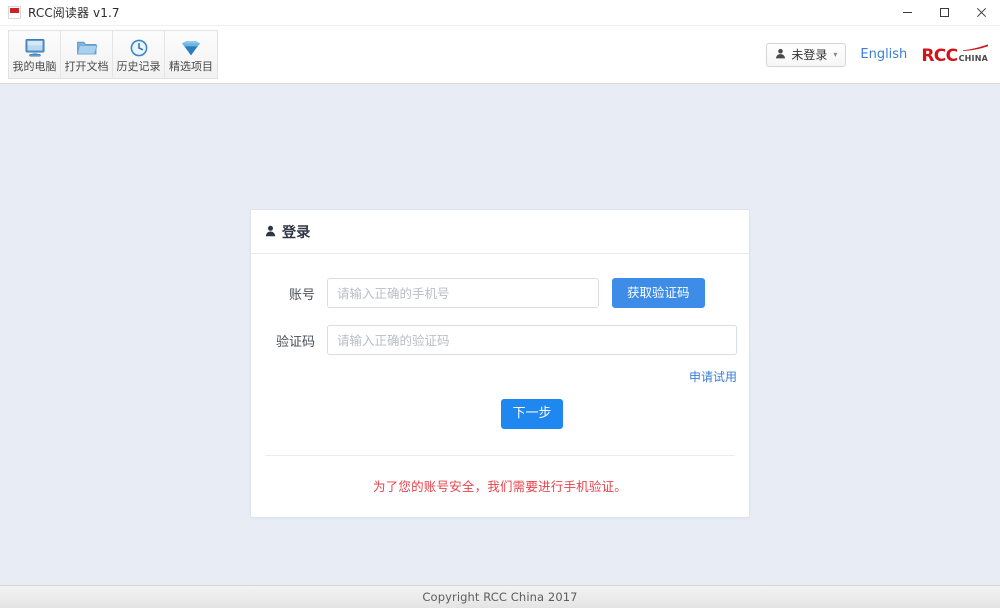 The image size is (1000, 608). What do you see at coordinates (713, 376) in the screenshot?
I see `apply-trial-link: 申请试用` at bounding box center [713, 376].